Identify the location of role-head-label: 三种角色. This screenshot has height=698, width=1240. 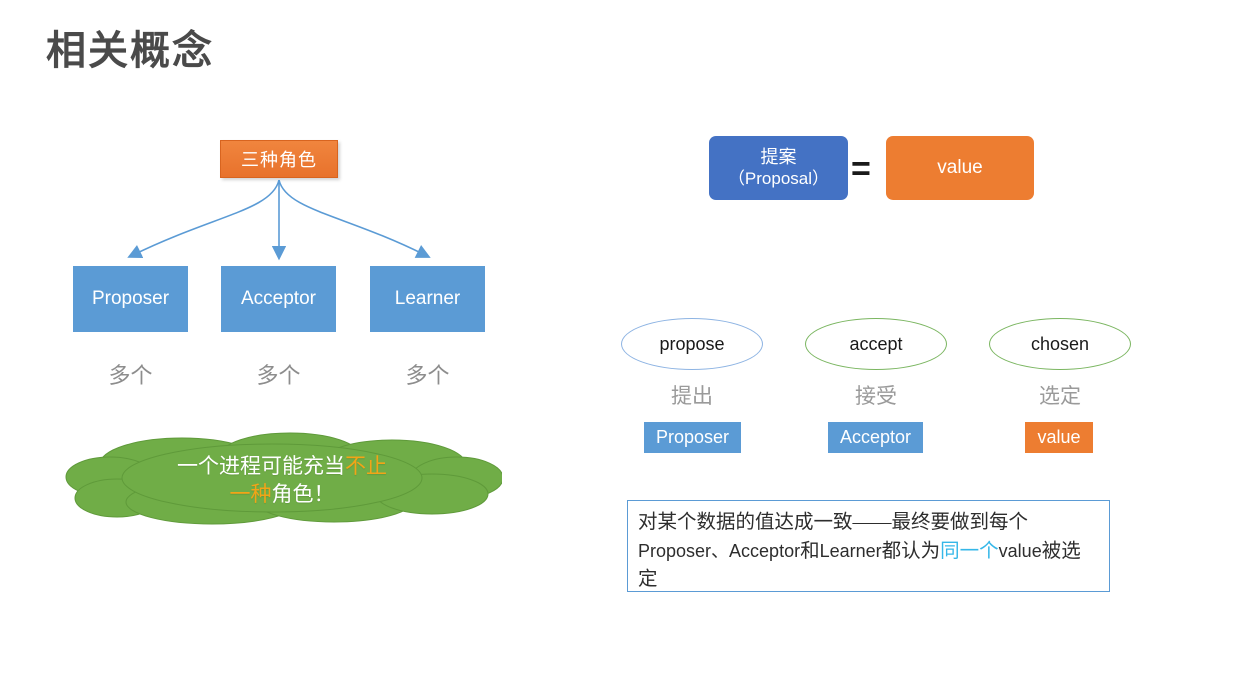
(279, 160).